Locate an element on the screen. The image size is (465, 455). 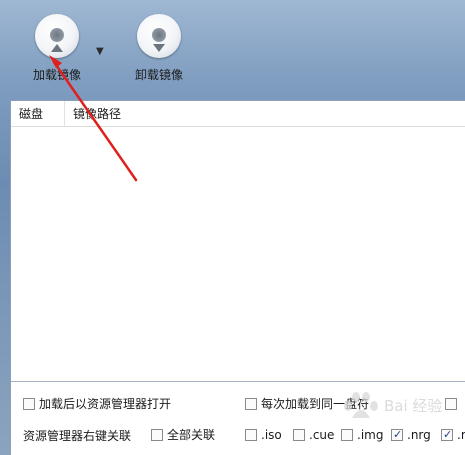
ext-nrg-checkbox is located at coordinates (397, 435).